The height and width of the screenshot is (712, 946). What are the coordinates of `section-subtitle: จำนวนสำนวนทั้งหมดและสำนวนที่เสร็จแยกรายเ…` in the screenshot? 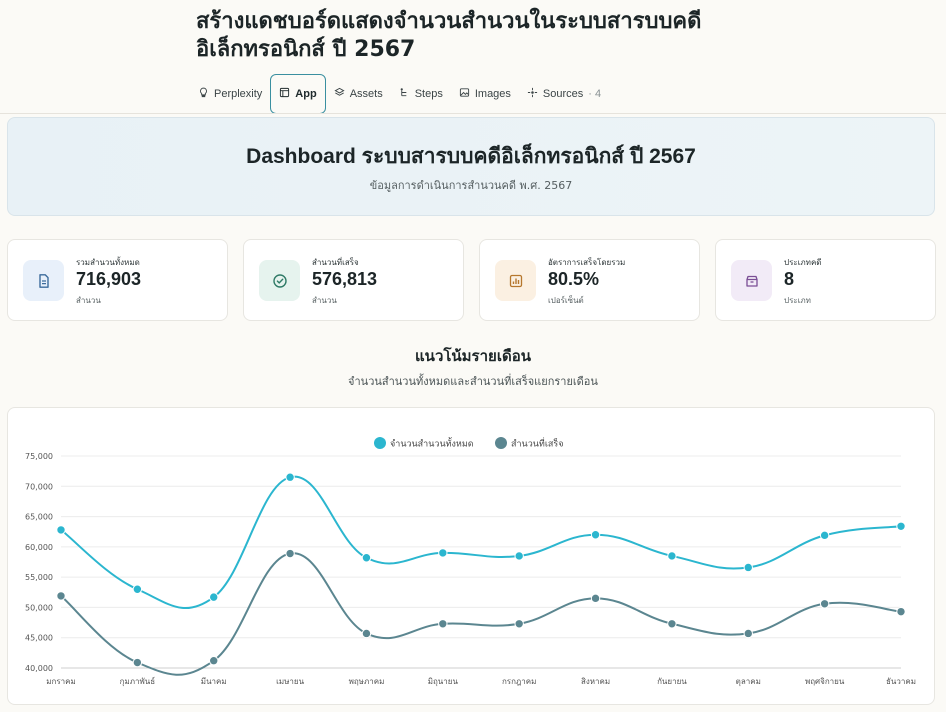 It's located at (473, 381).